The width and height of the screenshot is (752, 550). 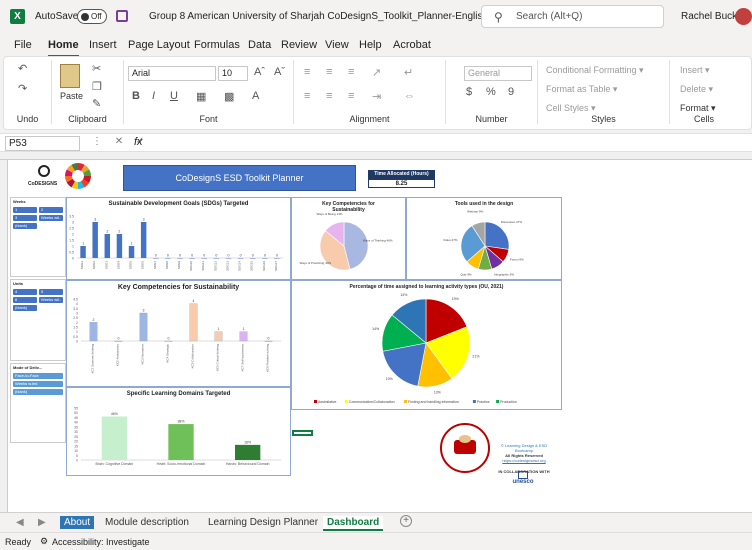 I want to click on slicer-mode-item: Face-to-Face, so click(x=38, y=376).